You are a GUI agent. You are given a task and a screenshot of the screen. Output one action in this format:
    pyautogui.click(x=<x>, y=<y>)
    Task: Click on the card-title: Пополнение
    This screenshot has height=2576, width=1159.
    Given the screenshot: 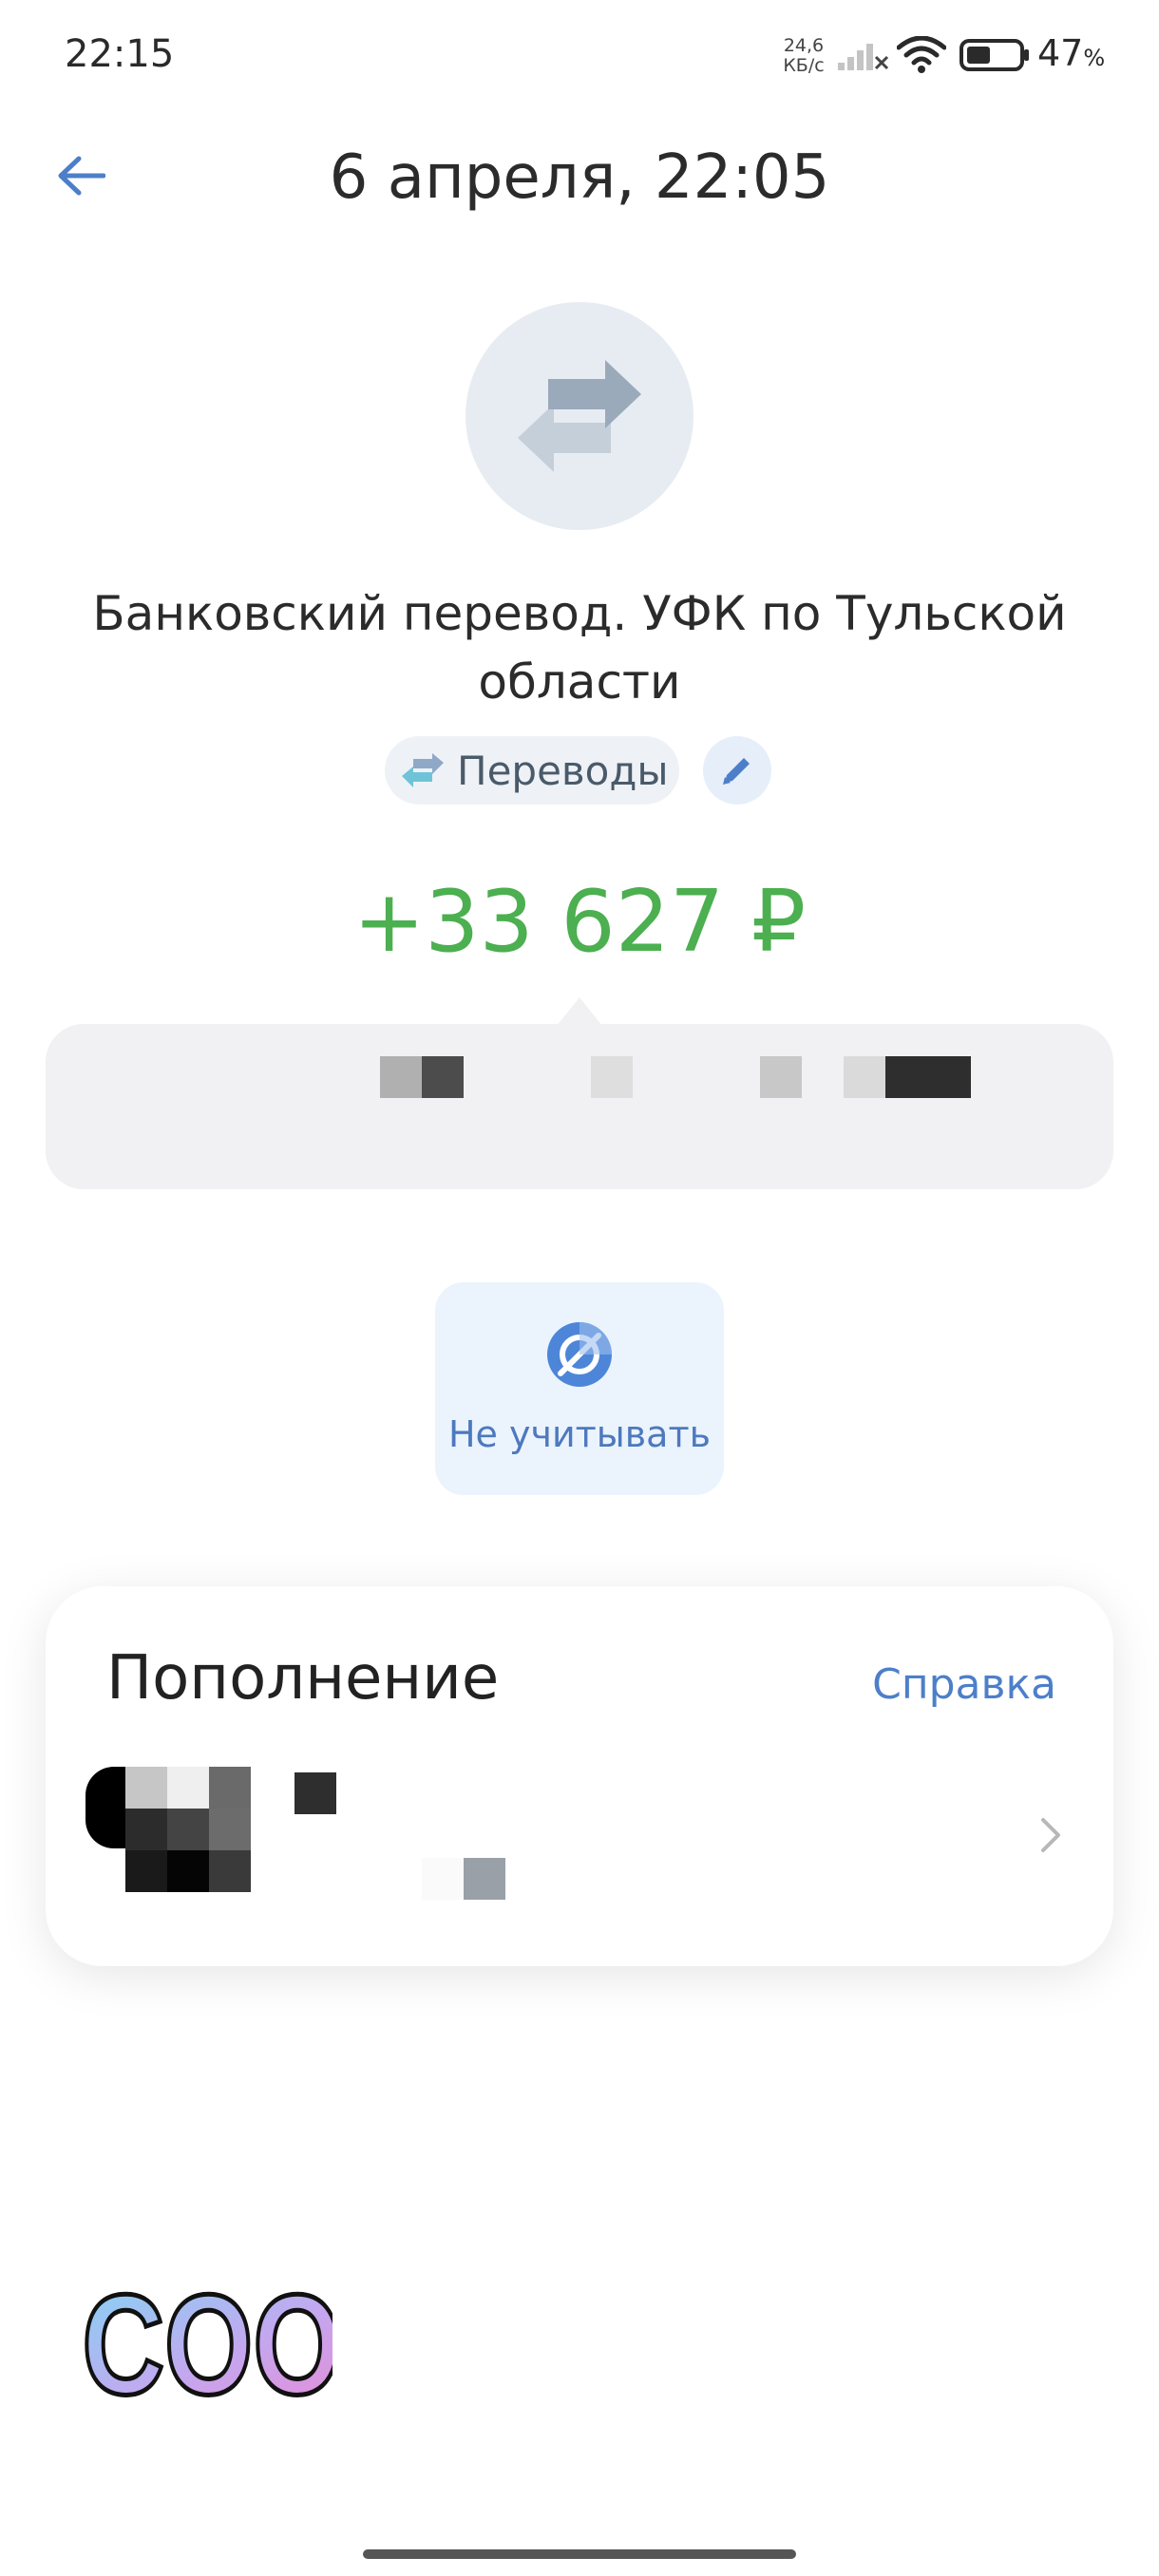 What is the action you would take?
    pyautogui.click(x=303, y=1678)
    